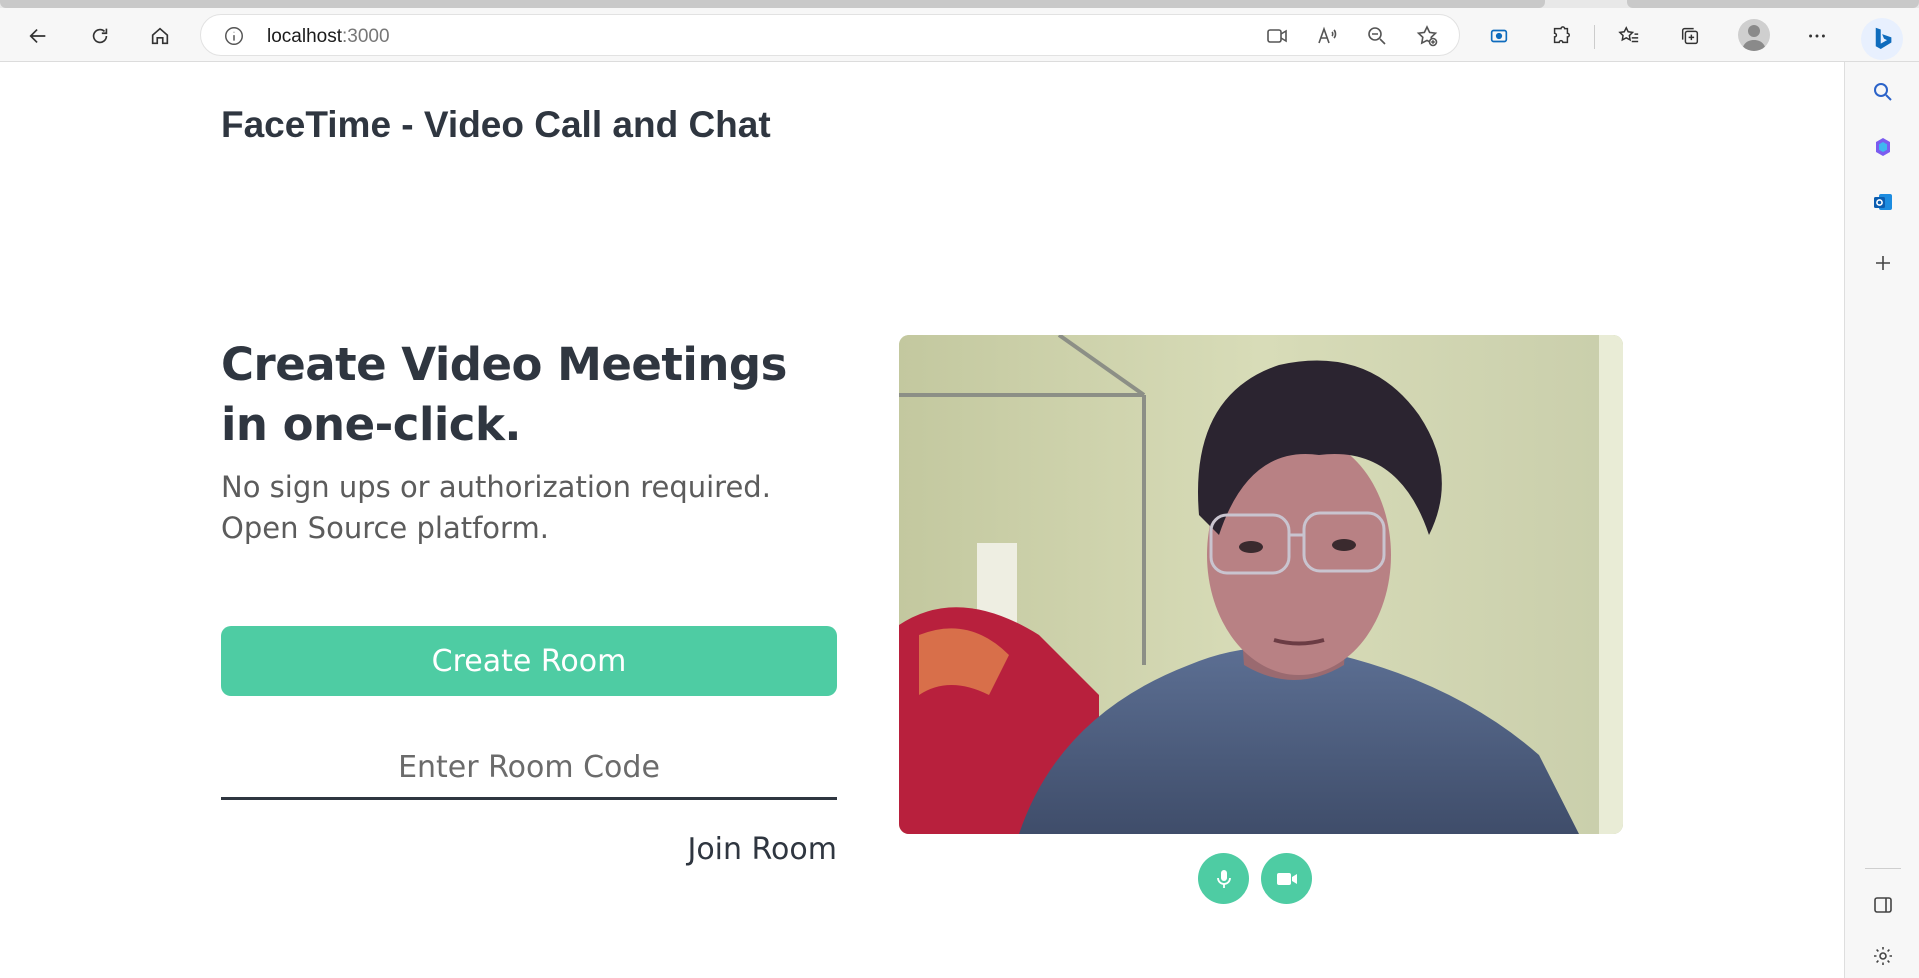  I want to click on collections-button, so click(1690, 36).